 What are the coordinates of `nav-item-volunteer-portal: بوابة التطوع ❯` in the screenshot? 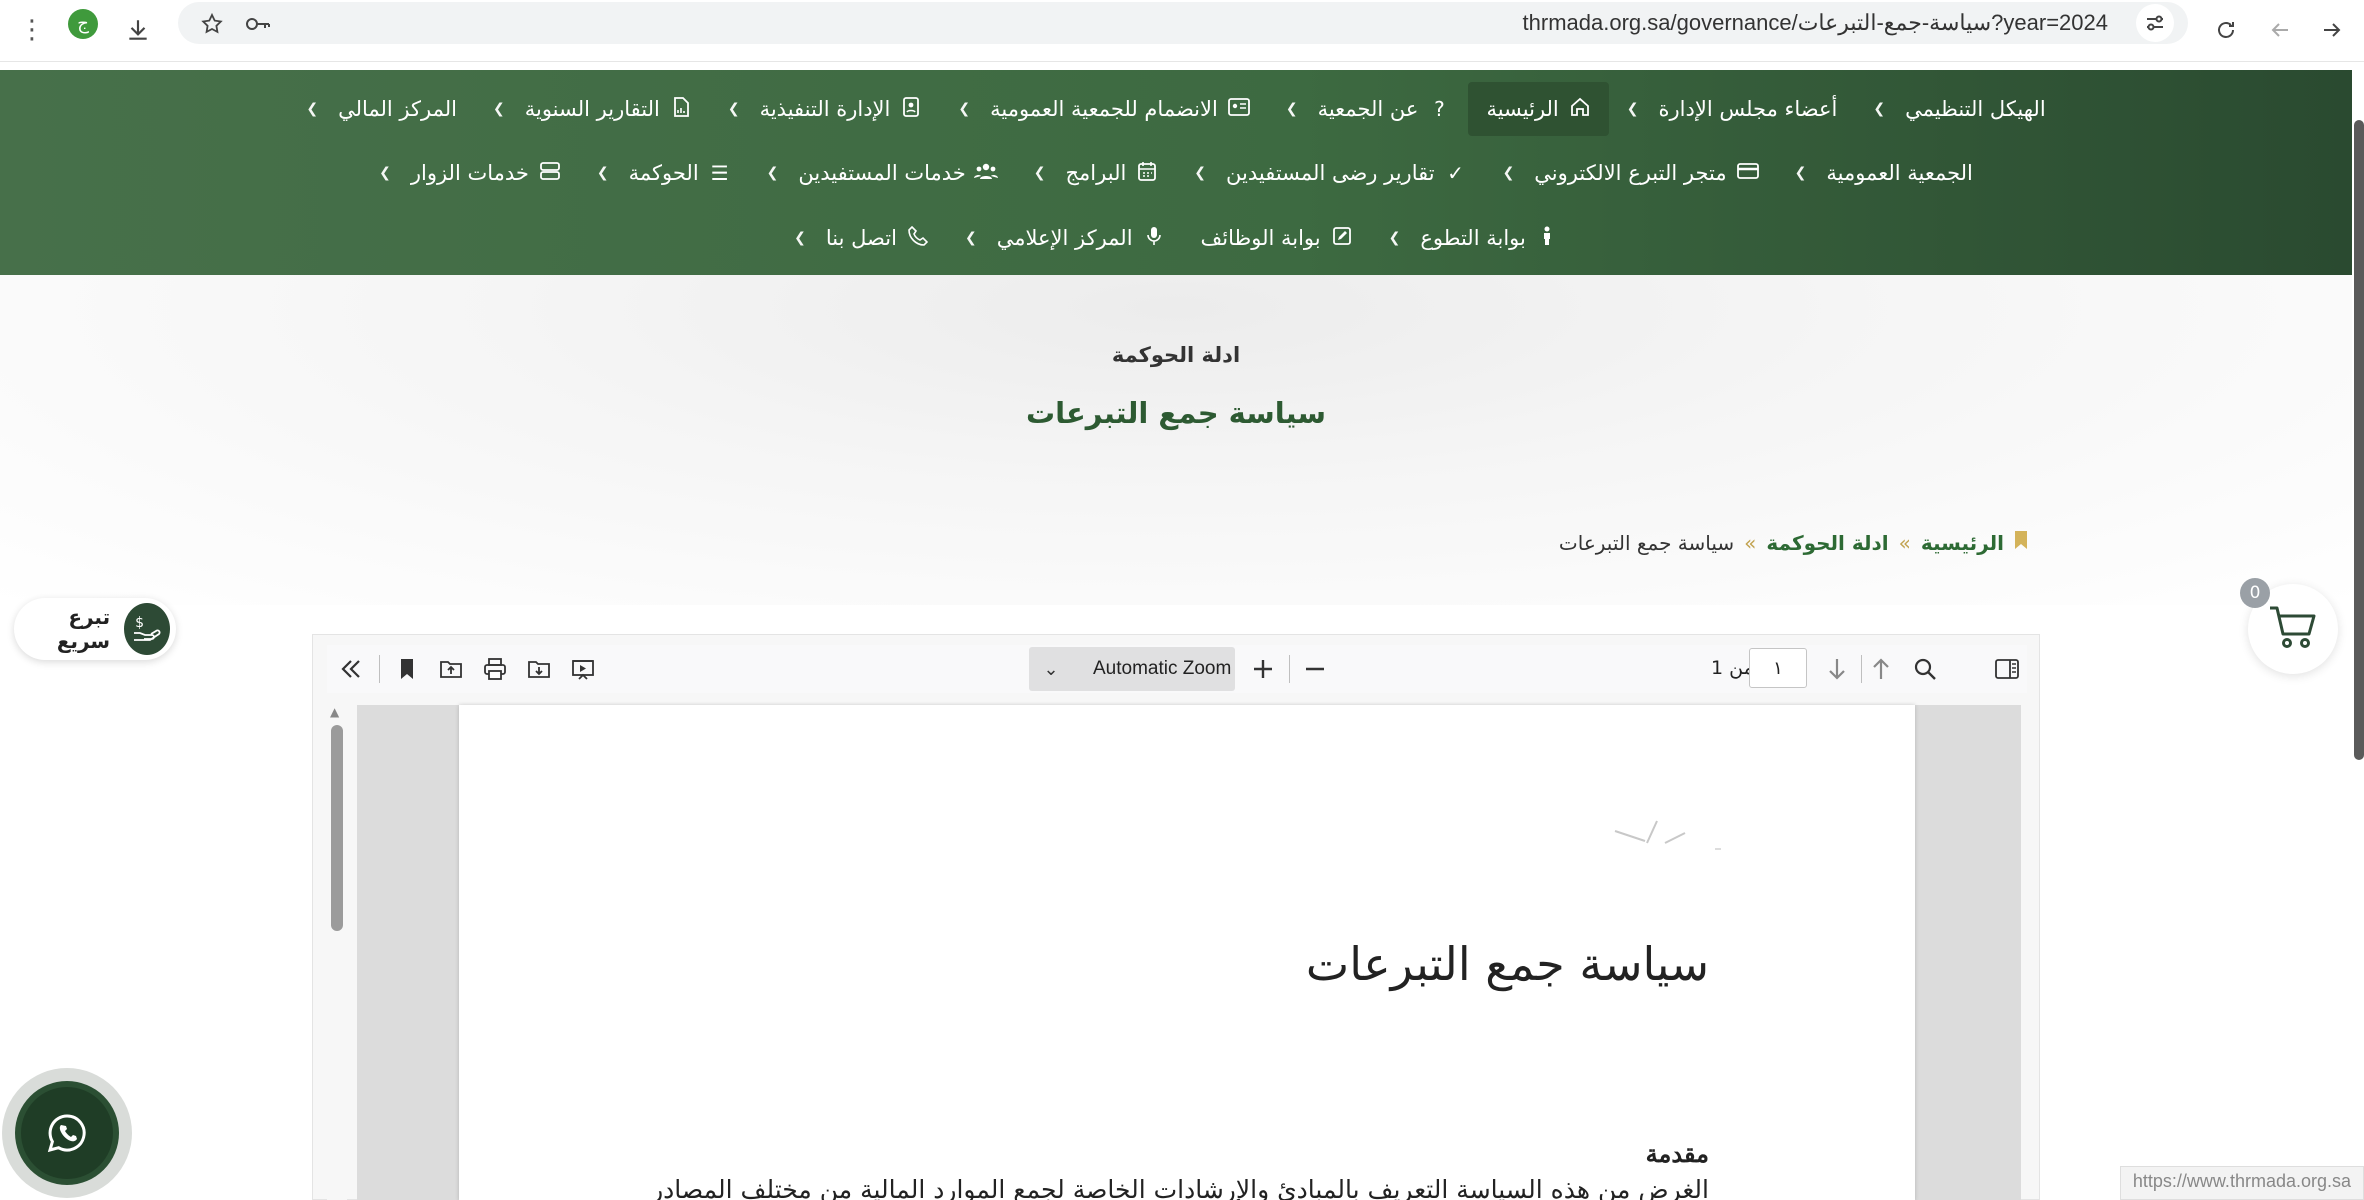 It's located at (1473, 238).